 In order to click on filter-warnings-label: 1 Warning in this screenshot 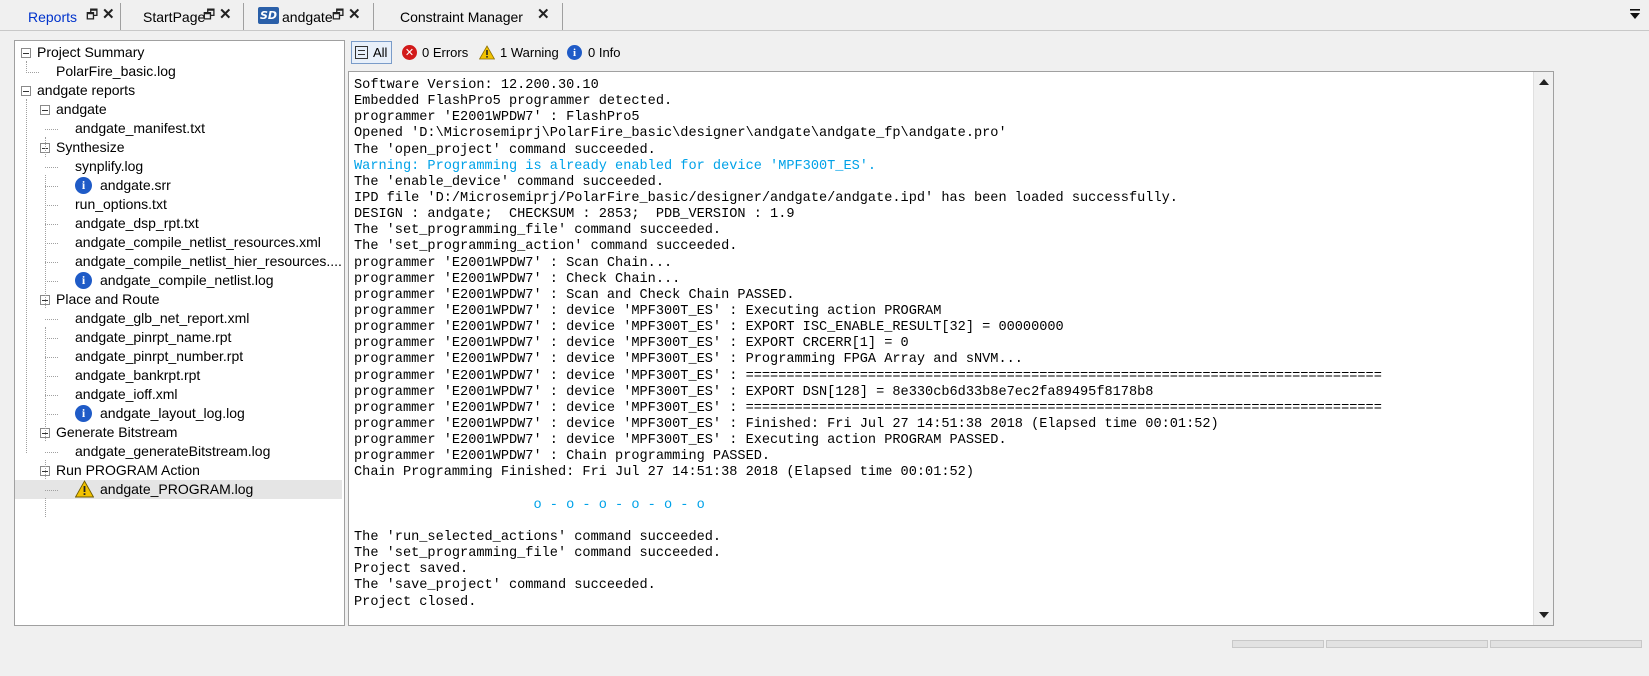, I will do `click(529, 52)`.